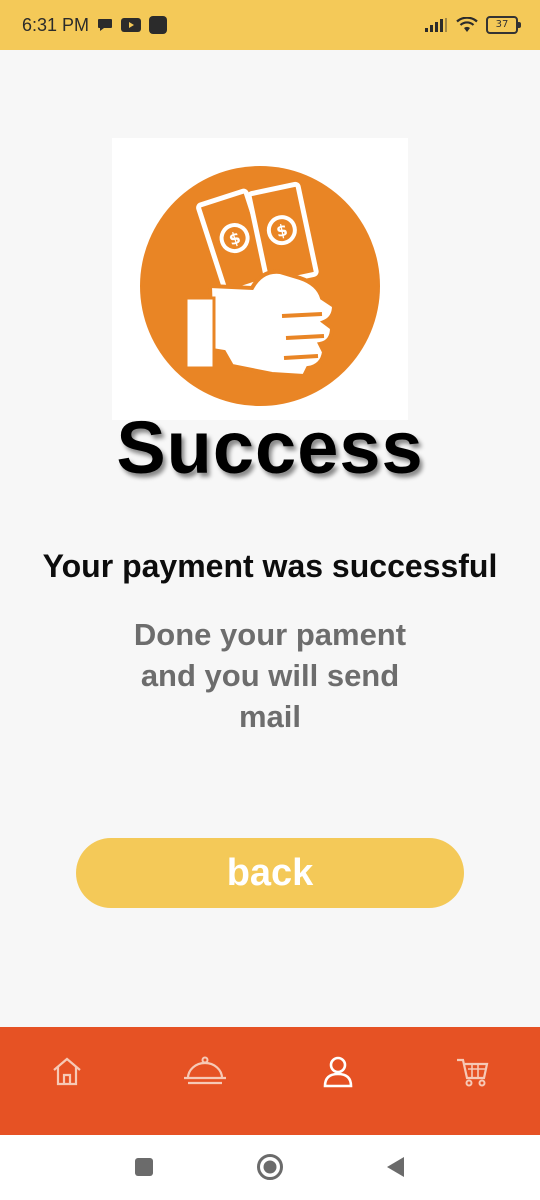  I want to click on status-right: 37, so click(472, 25).